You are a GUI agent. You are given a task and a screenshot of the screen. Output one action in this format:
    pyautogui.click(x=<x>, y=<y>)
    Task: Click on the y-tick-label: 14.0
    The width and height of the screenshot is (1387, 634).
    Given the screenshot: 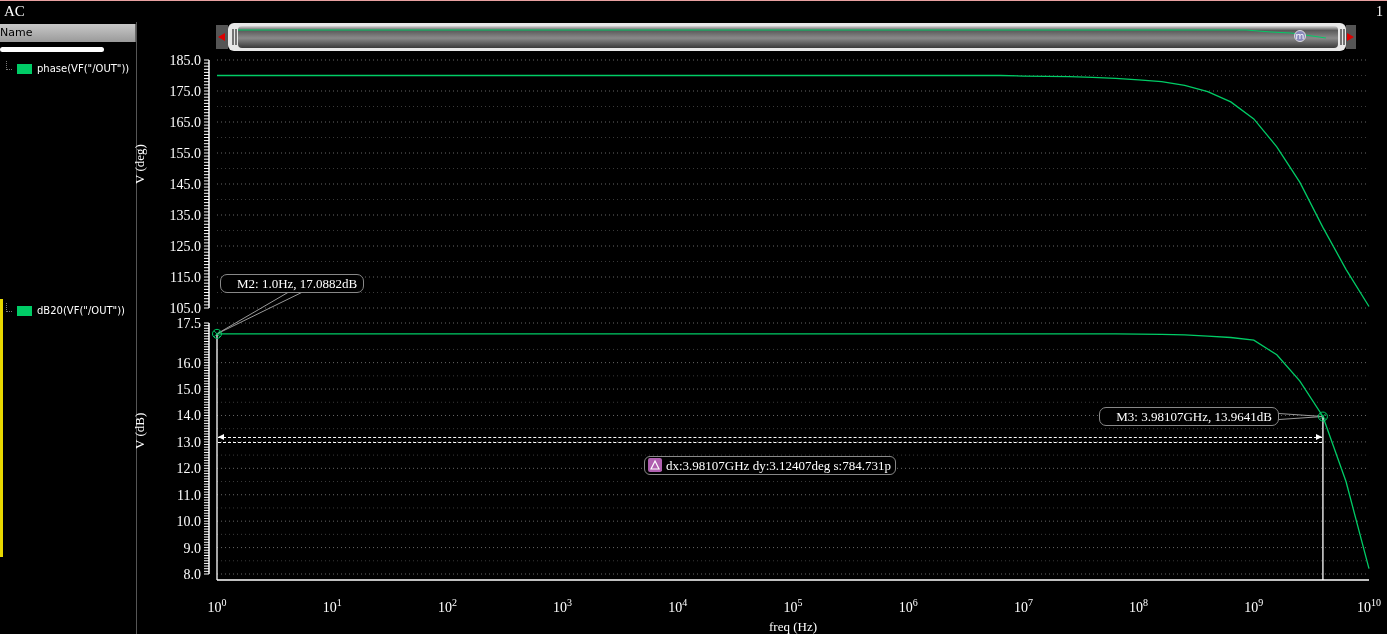 What is the action you would take?
    pyautogui.click(x=188, y=415)
    